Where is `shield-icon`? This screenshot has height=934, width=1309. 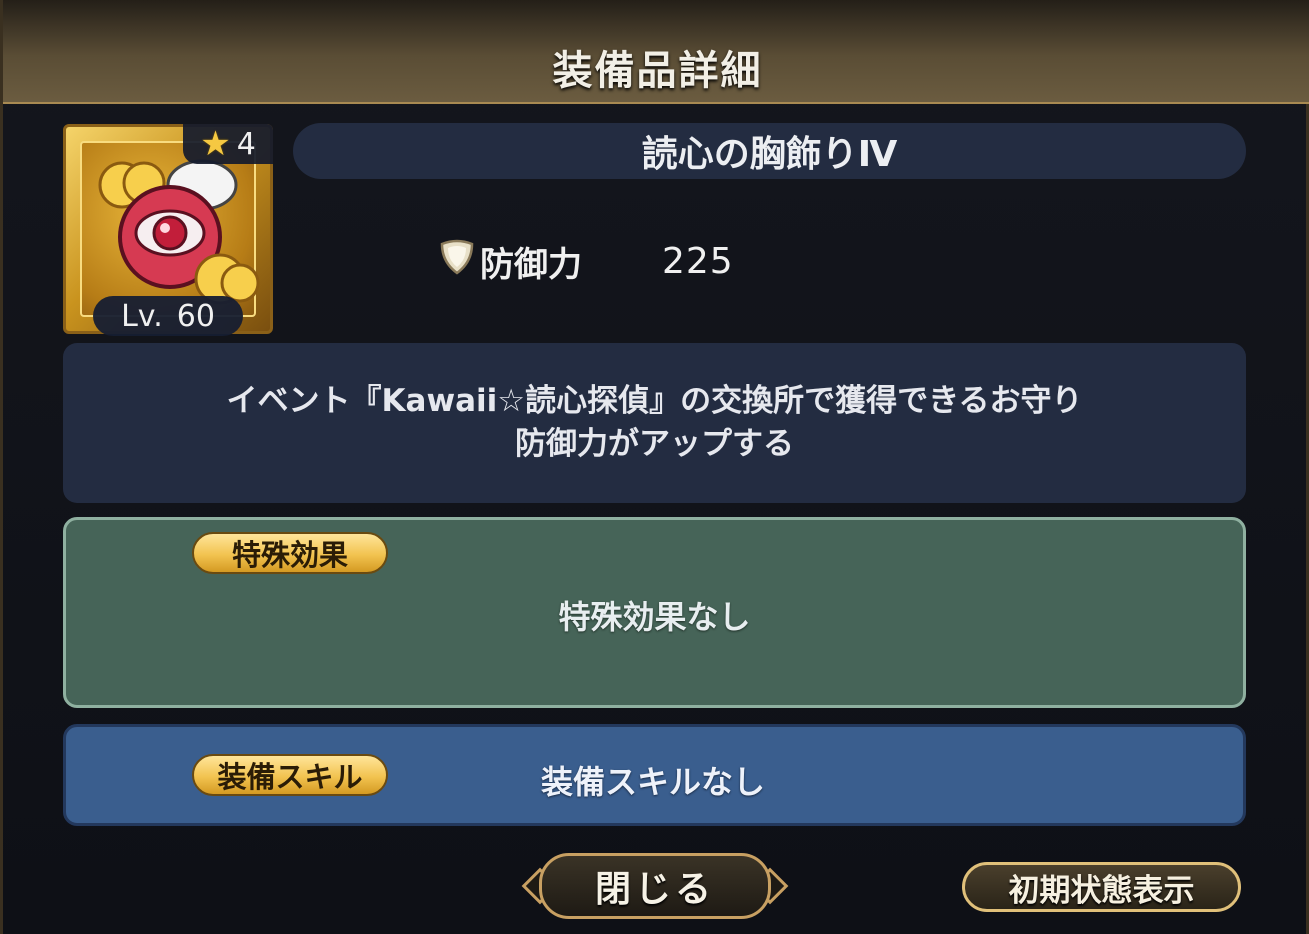
shield-icon is located at coordinates (457, 261).